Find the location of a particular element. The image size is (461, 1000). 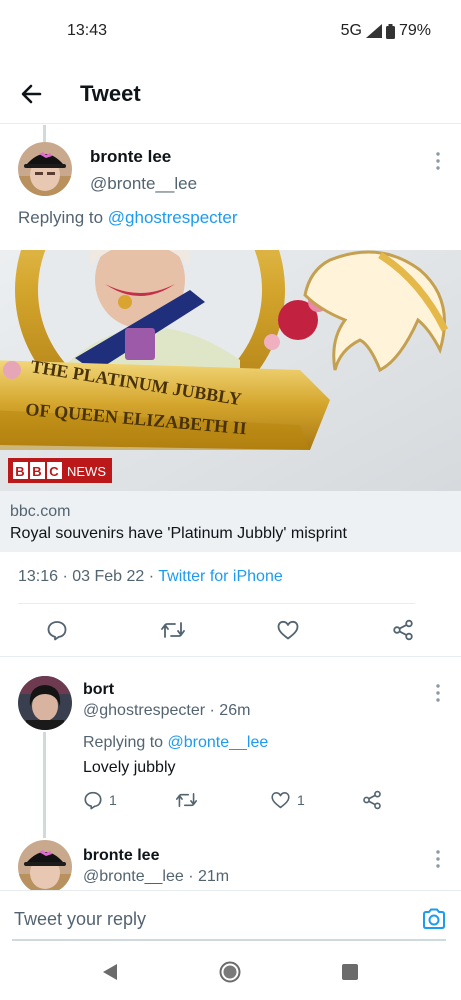

tweet-text: Lovely jubbly is located at coordinates (129, 767).